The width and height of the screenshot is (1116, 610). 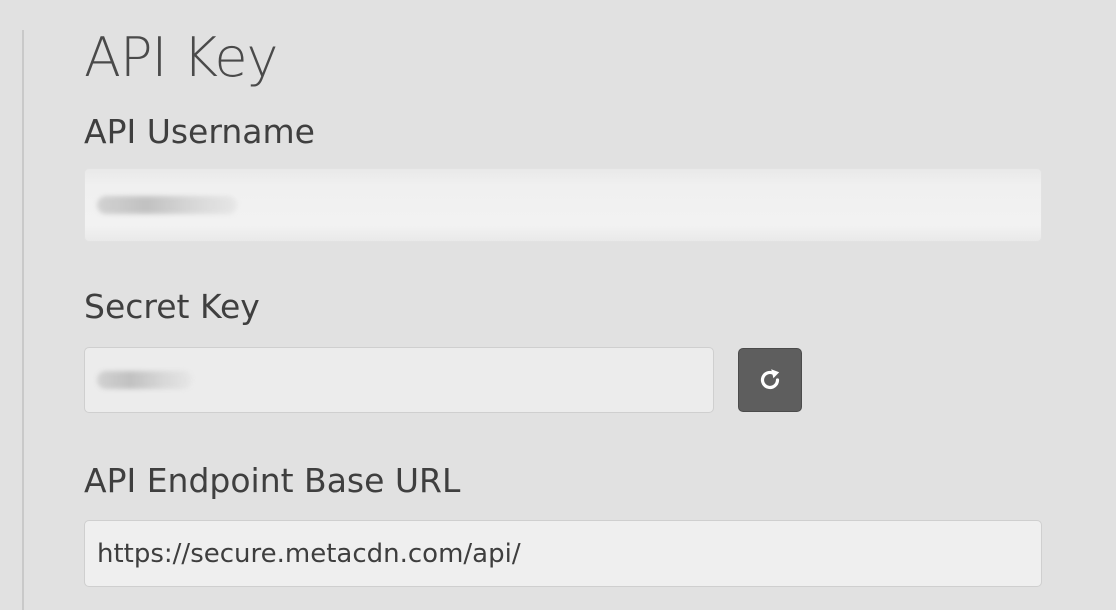 What do you see at coordinates (199, 131) in the screenshot?
I see `api-username-label: API Username` at bounding box center [199, 131].